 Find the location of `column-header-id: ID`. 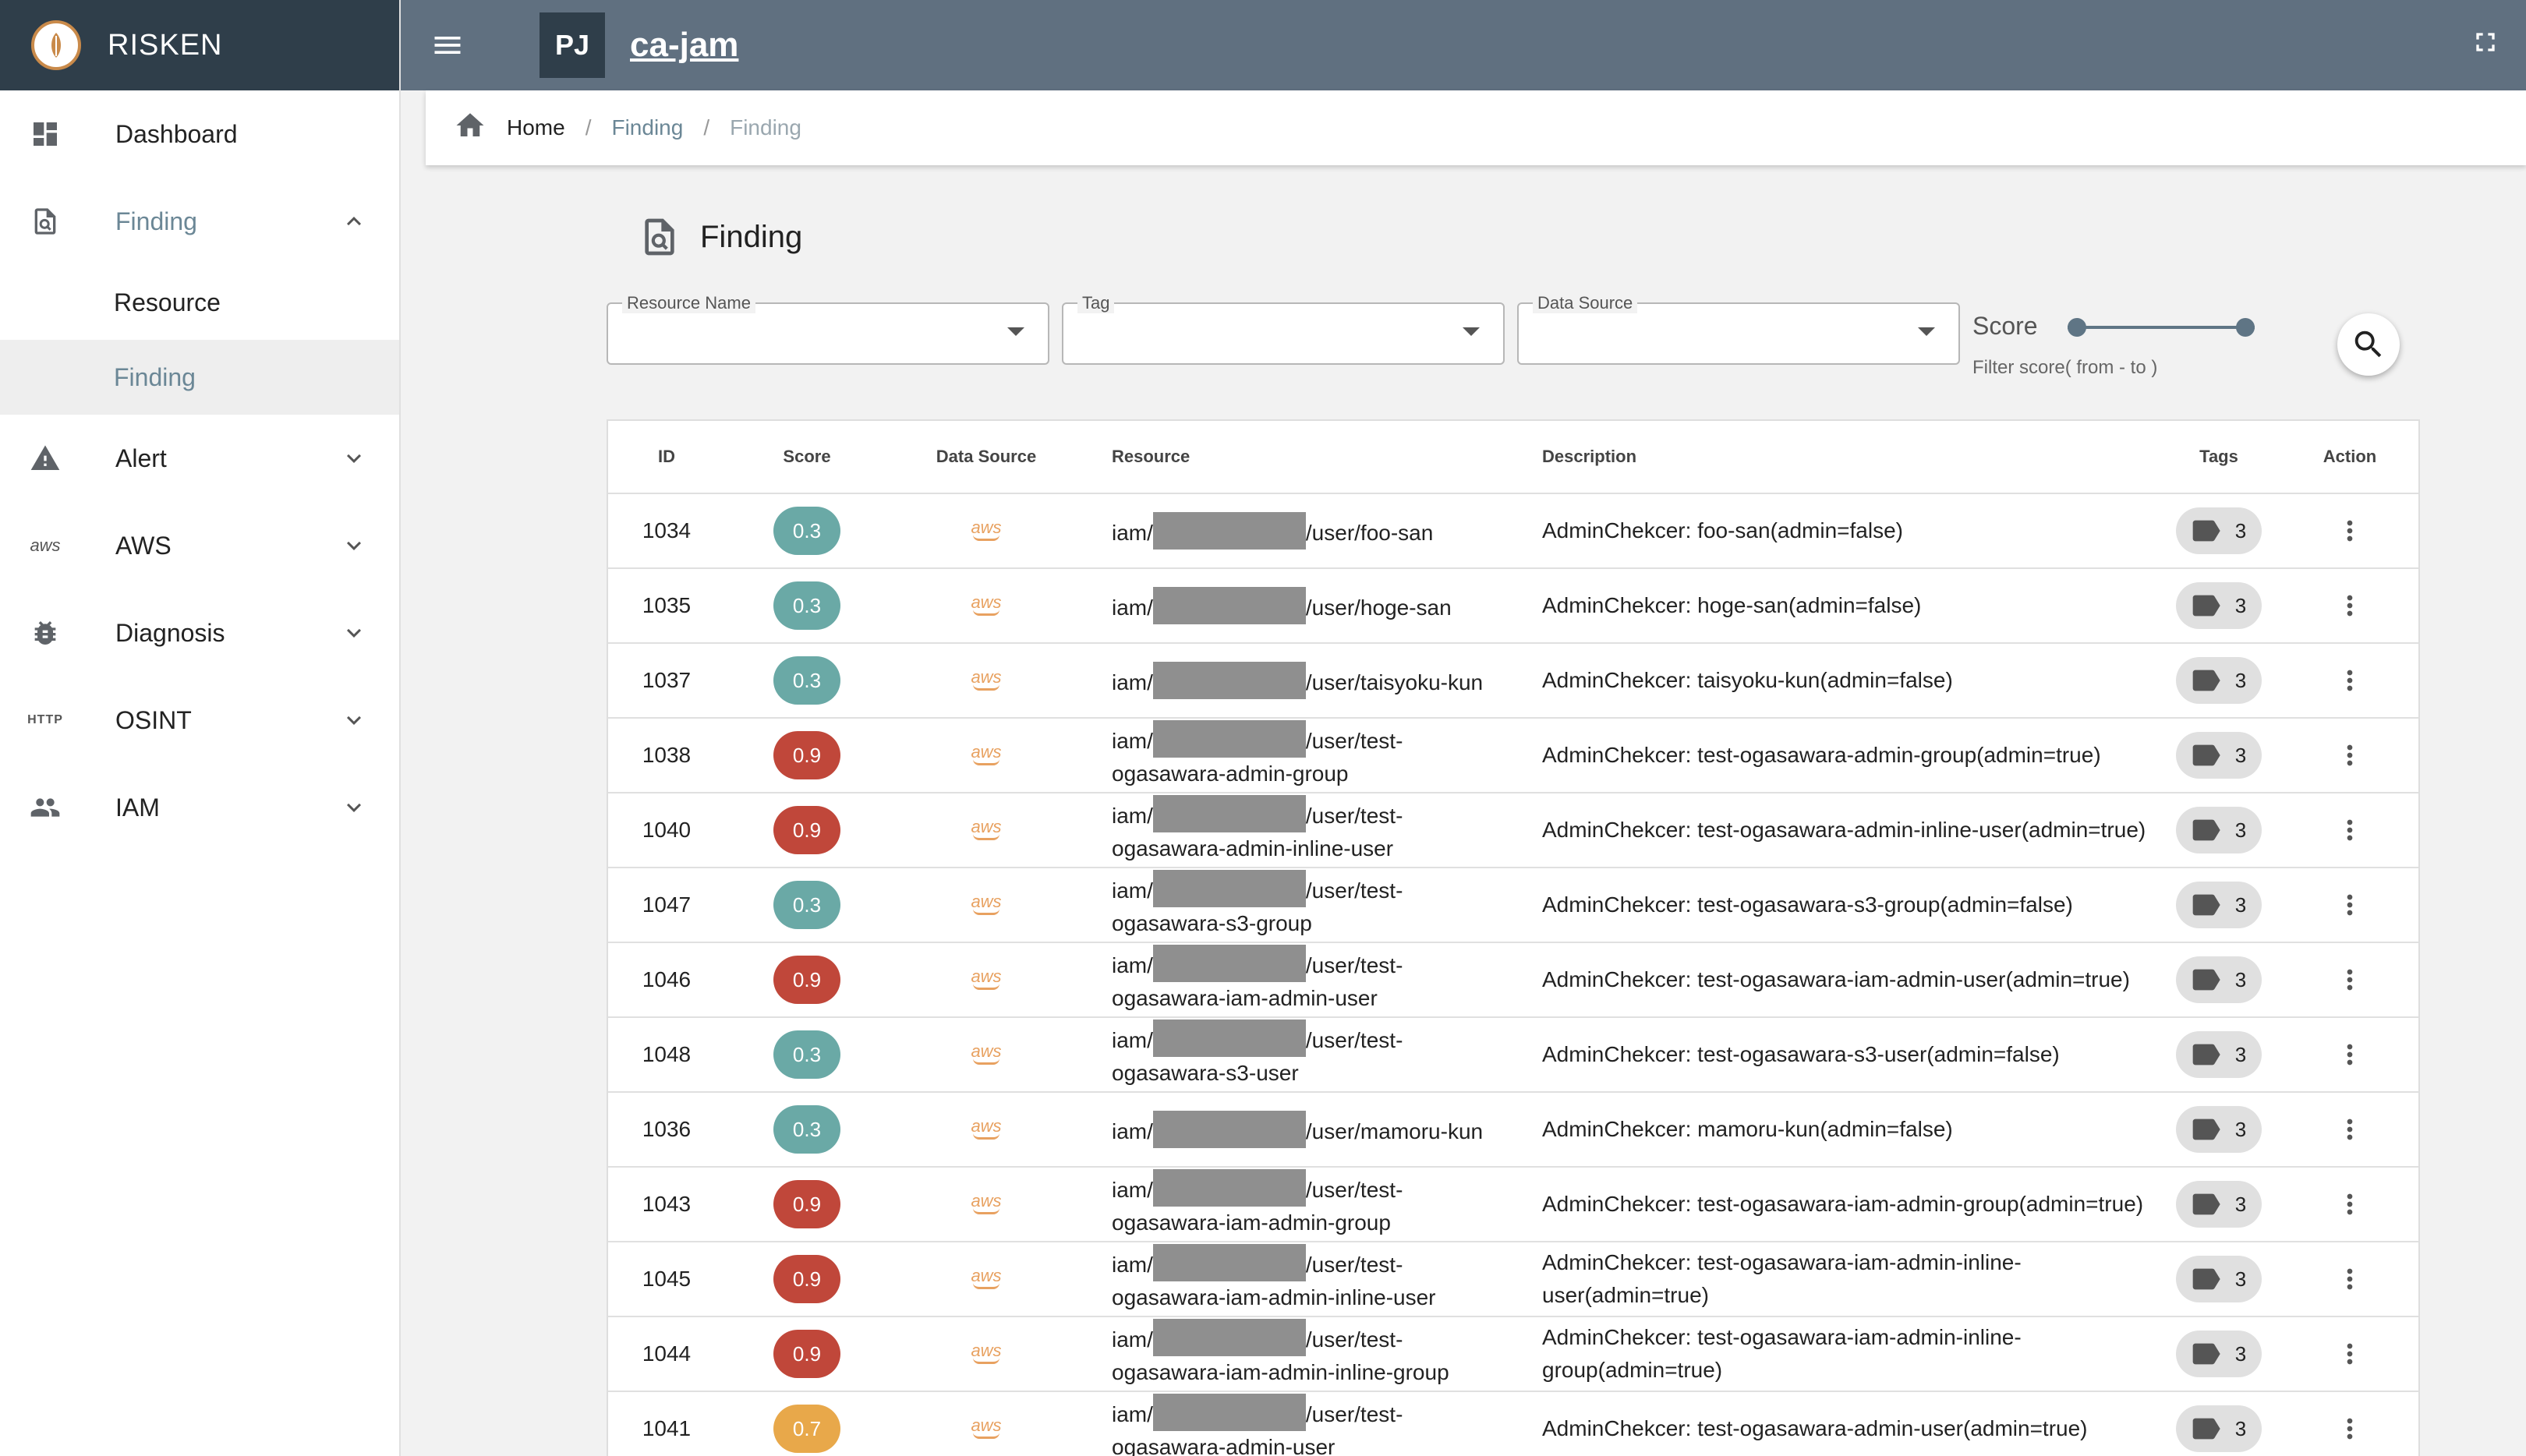

column-header-id: ID is located at coordinates (667, 457).